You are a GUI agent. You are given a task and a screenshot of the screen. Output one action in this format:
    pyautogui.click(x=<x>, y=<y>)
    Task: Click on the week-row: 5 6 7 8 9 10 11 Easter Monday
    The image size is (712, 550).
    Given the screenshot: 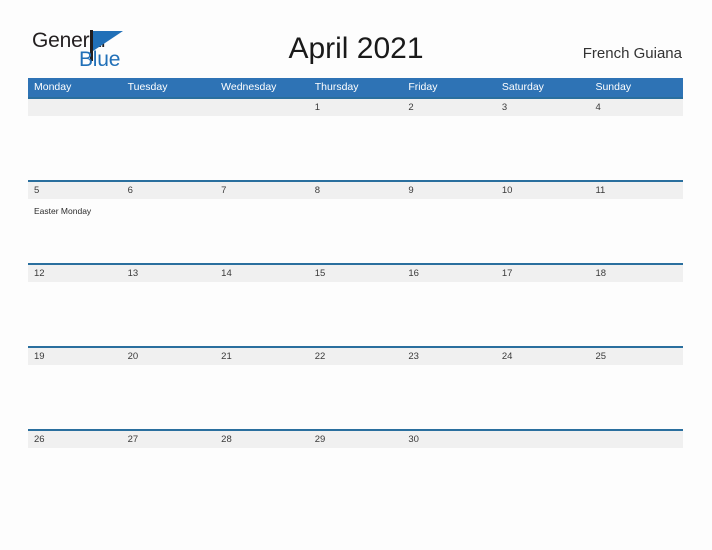 What is the action you would take?
    pyautogui.click(x=355, y=221)
    